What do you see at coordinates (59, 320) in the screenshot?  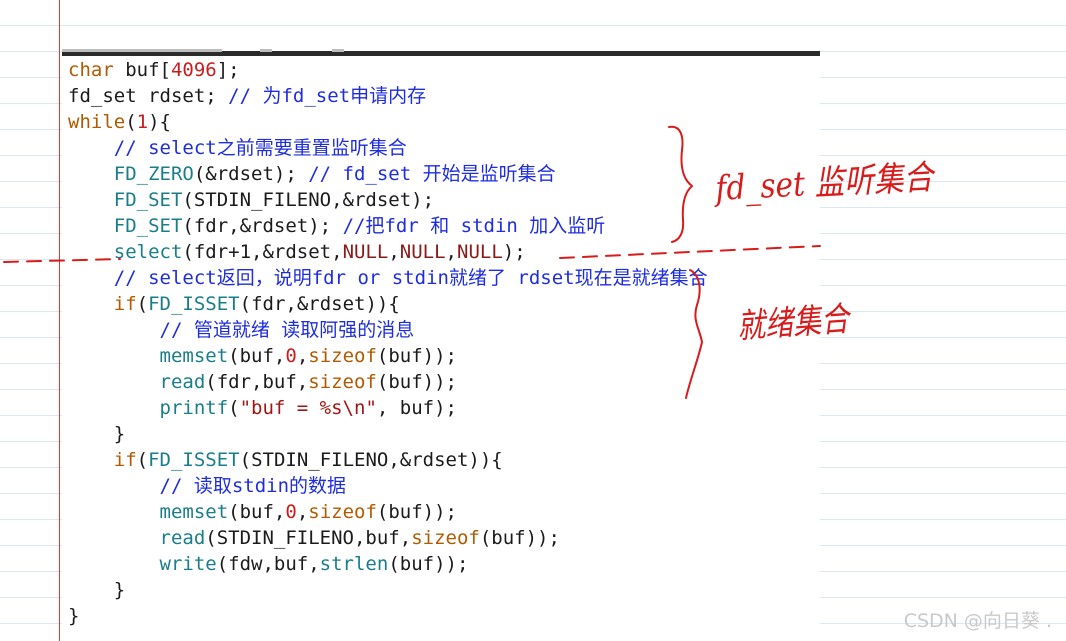 I see `notebook-margin-line` at bounding box center [59, 320].